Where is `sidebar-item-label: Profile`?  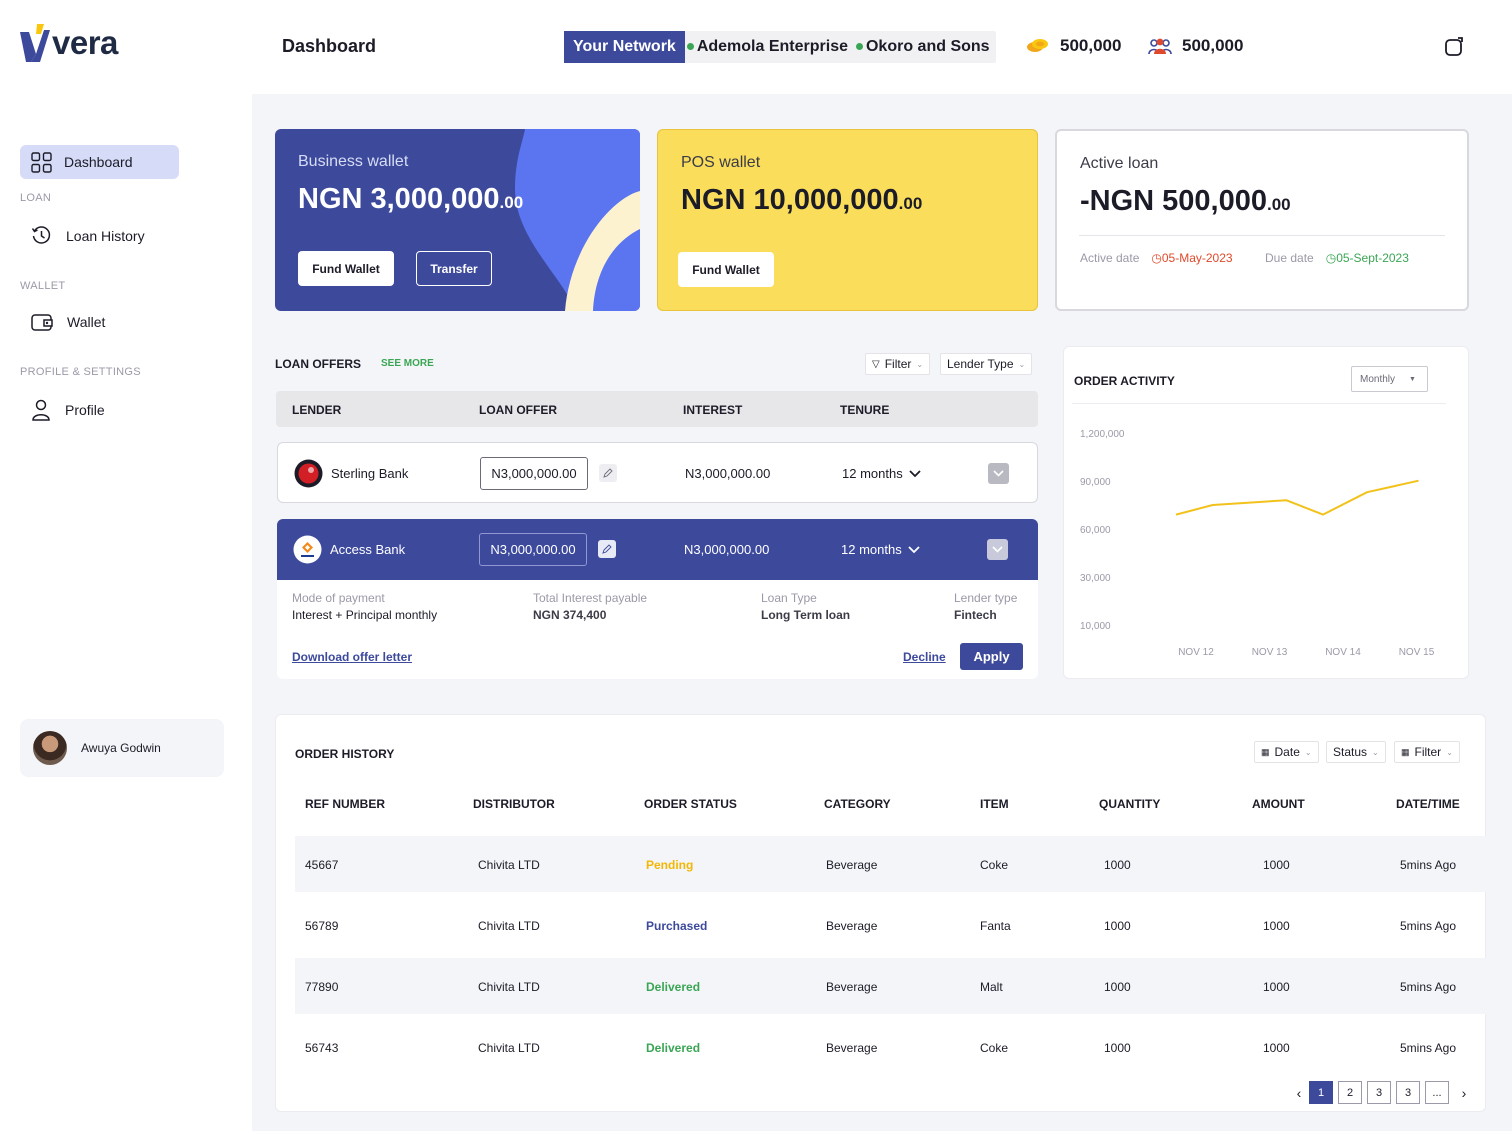
sidebar-item-label: Profile is located at coordinates (85, 410).